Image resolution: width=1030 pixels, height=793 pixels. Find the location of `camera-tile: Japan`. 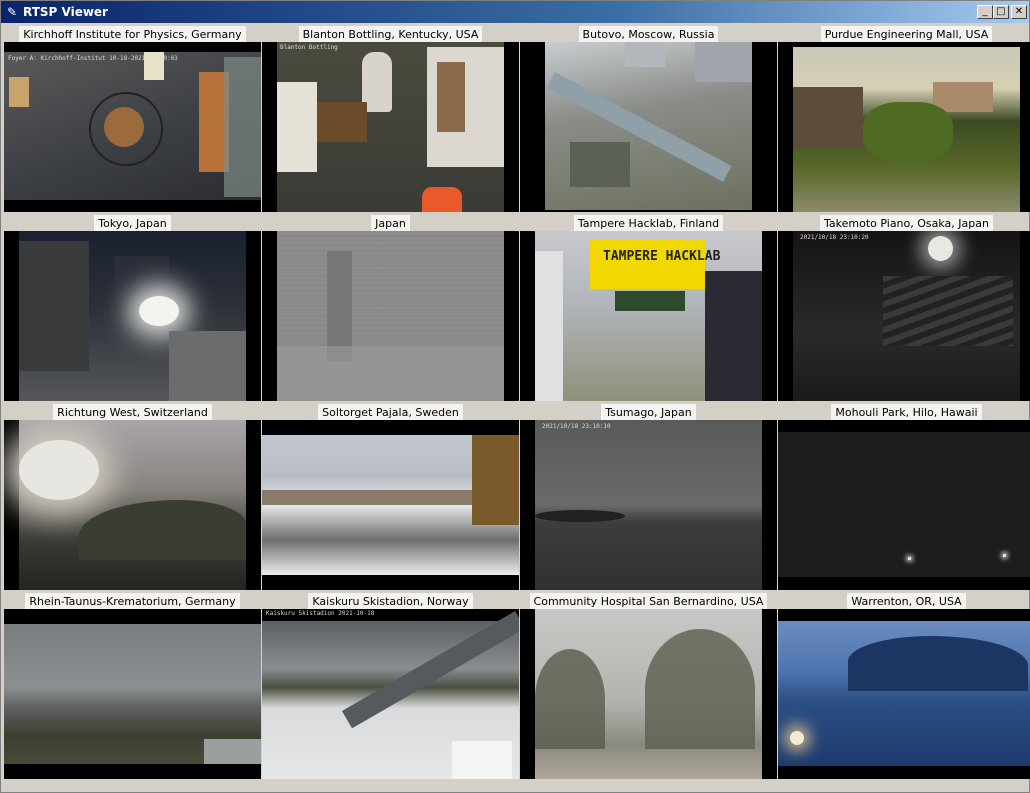

camera-tile: Japan is located at coordinates (390, 306).